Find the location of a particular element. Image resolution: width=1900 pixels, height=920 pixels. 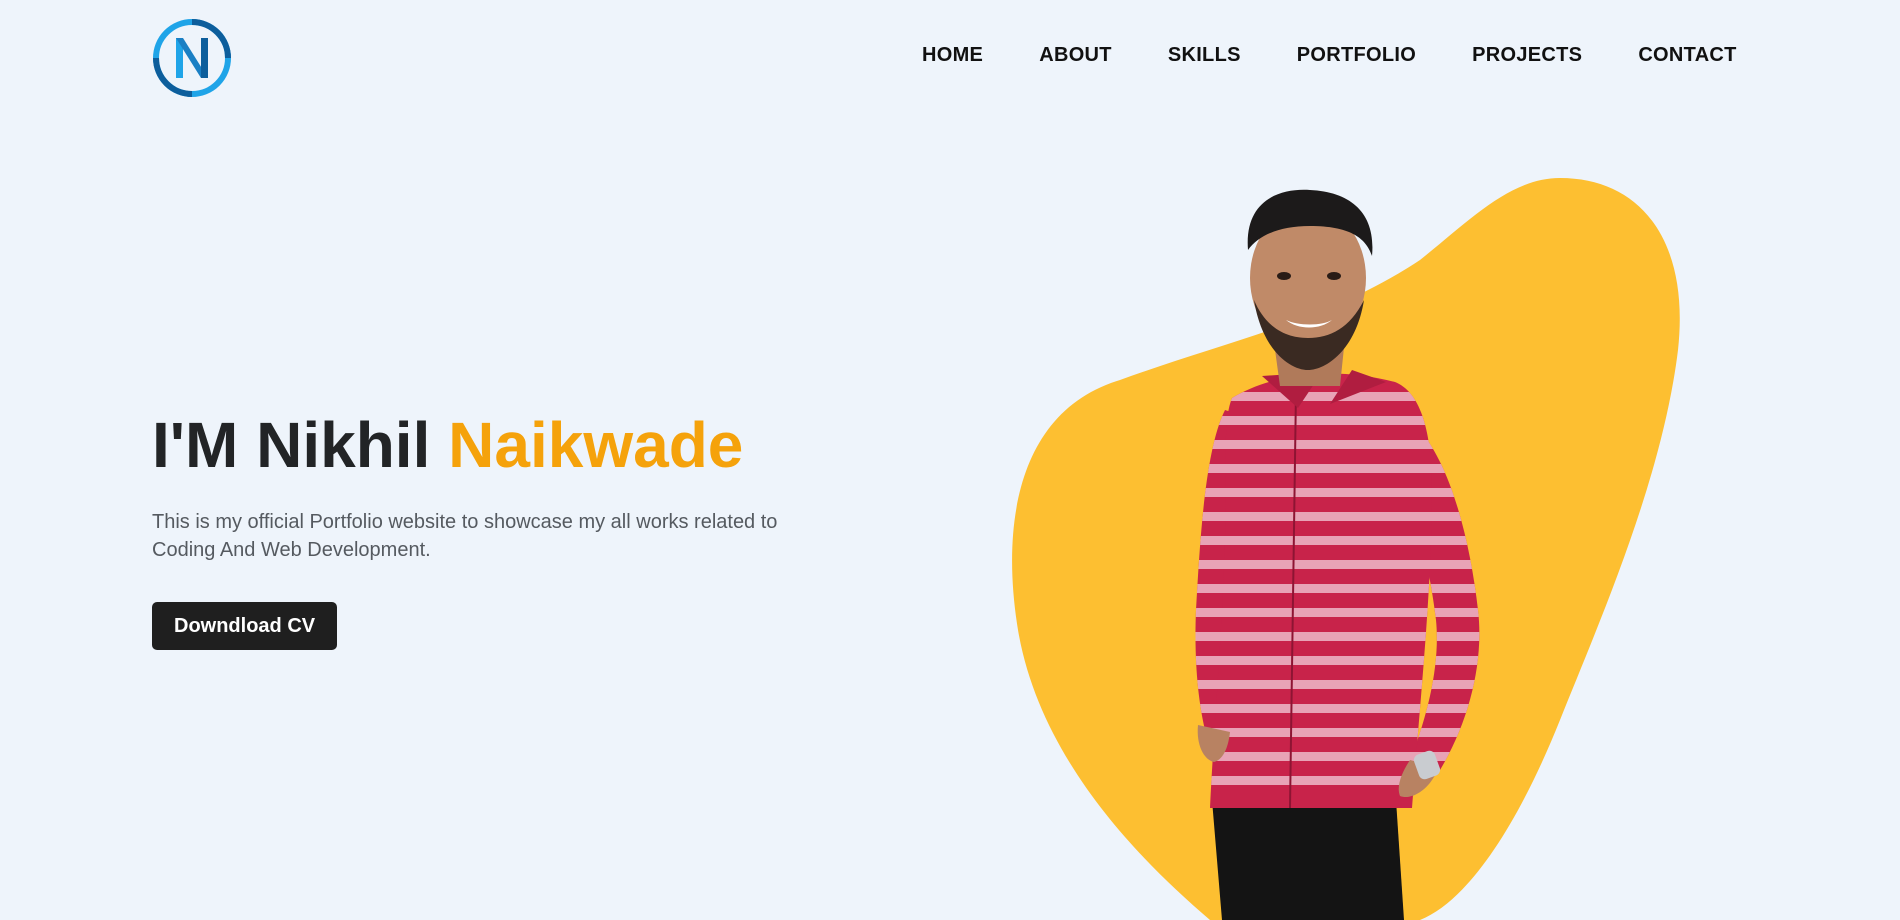

nav-home: HOME is located at coordinates (952, 55).